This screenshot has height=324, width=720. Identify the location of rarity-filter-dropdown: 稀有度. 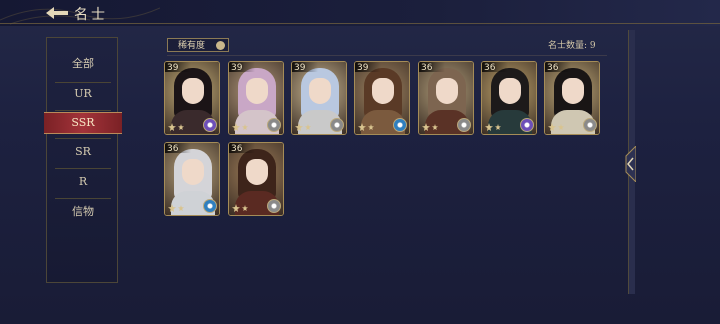
(198, 45).